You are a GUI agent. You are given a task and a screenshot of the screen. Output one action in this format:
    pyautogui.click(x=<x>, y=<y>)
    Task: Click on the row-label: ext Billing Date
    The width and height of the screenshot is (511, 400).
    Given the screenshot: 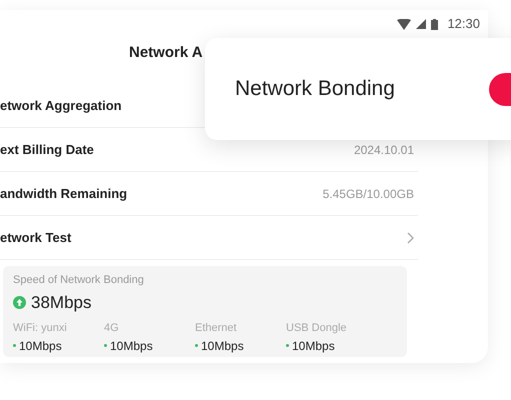 What is the action you would take?
    pyautogui.click(x=47, y=149)
    